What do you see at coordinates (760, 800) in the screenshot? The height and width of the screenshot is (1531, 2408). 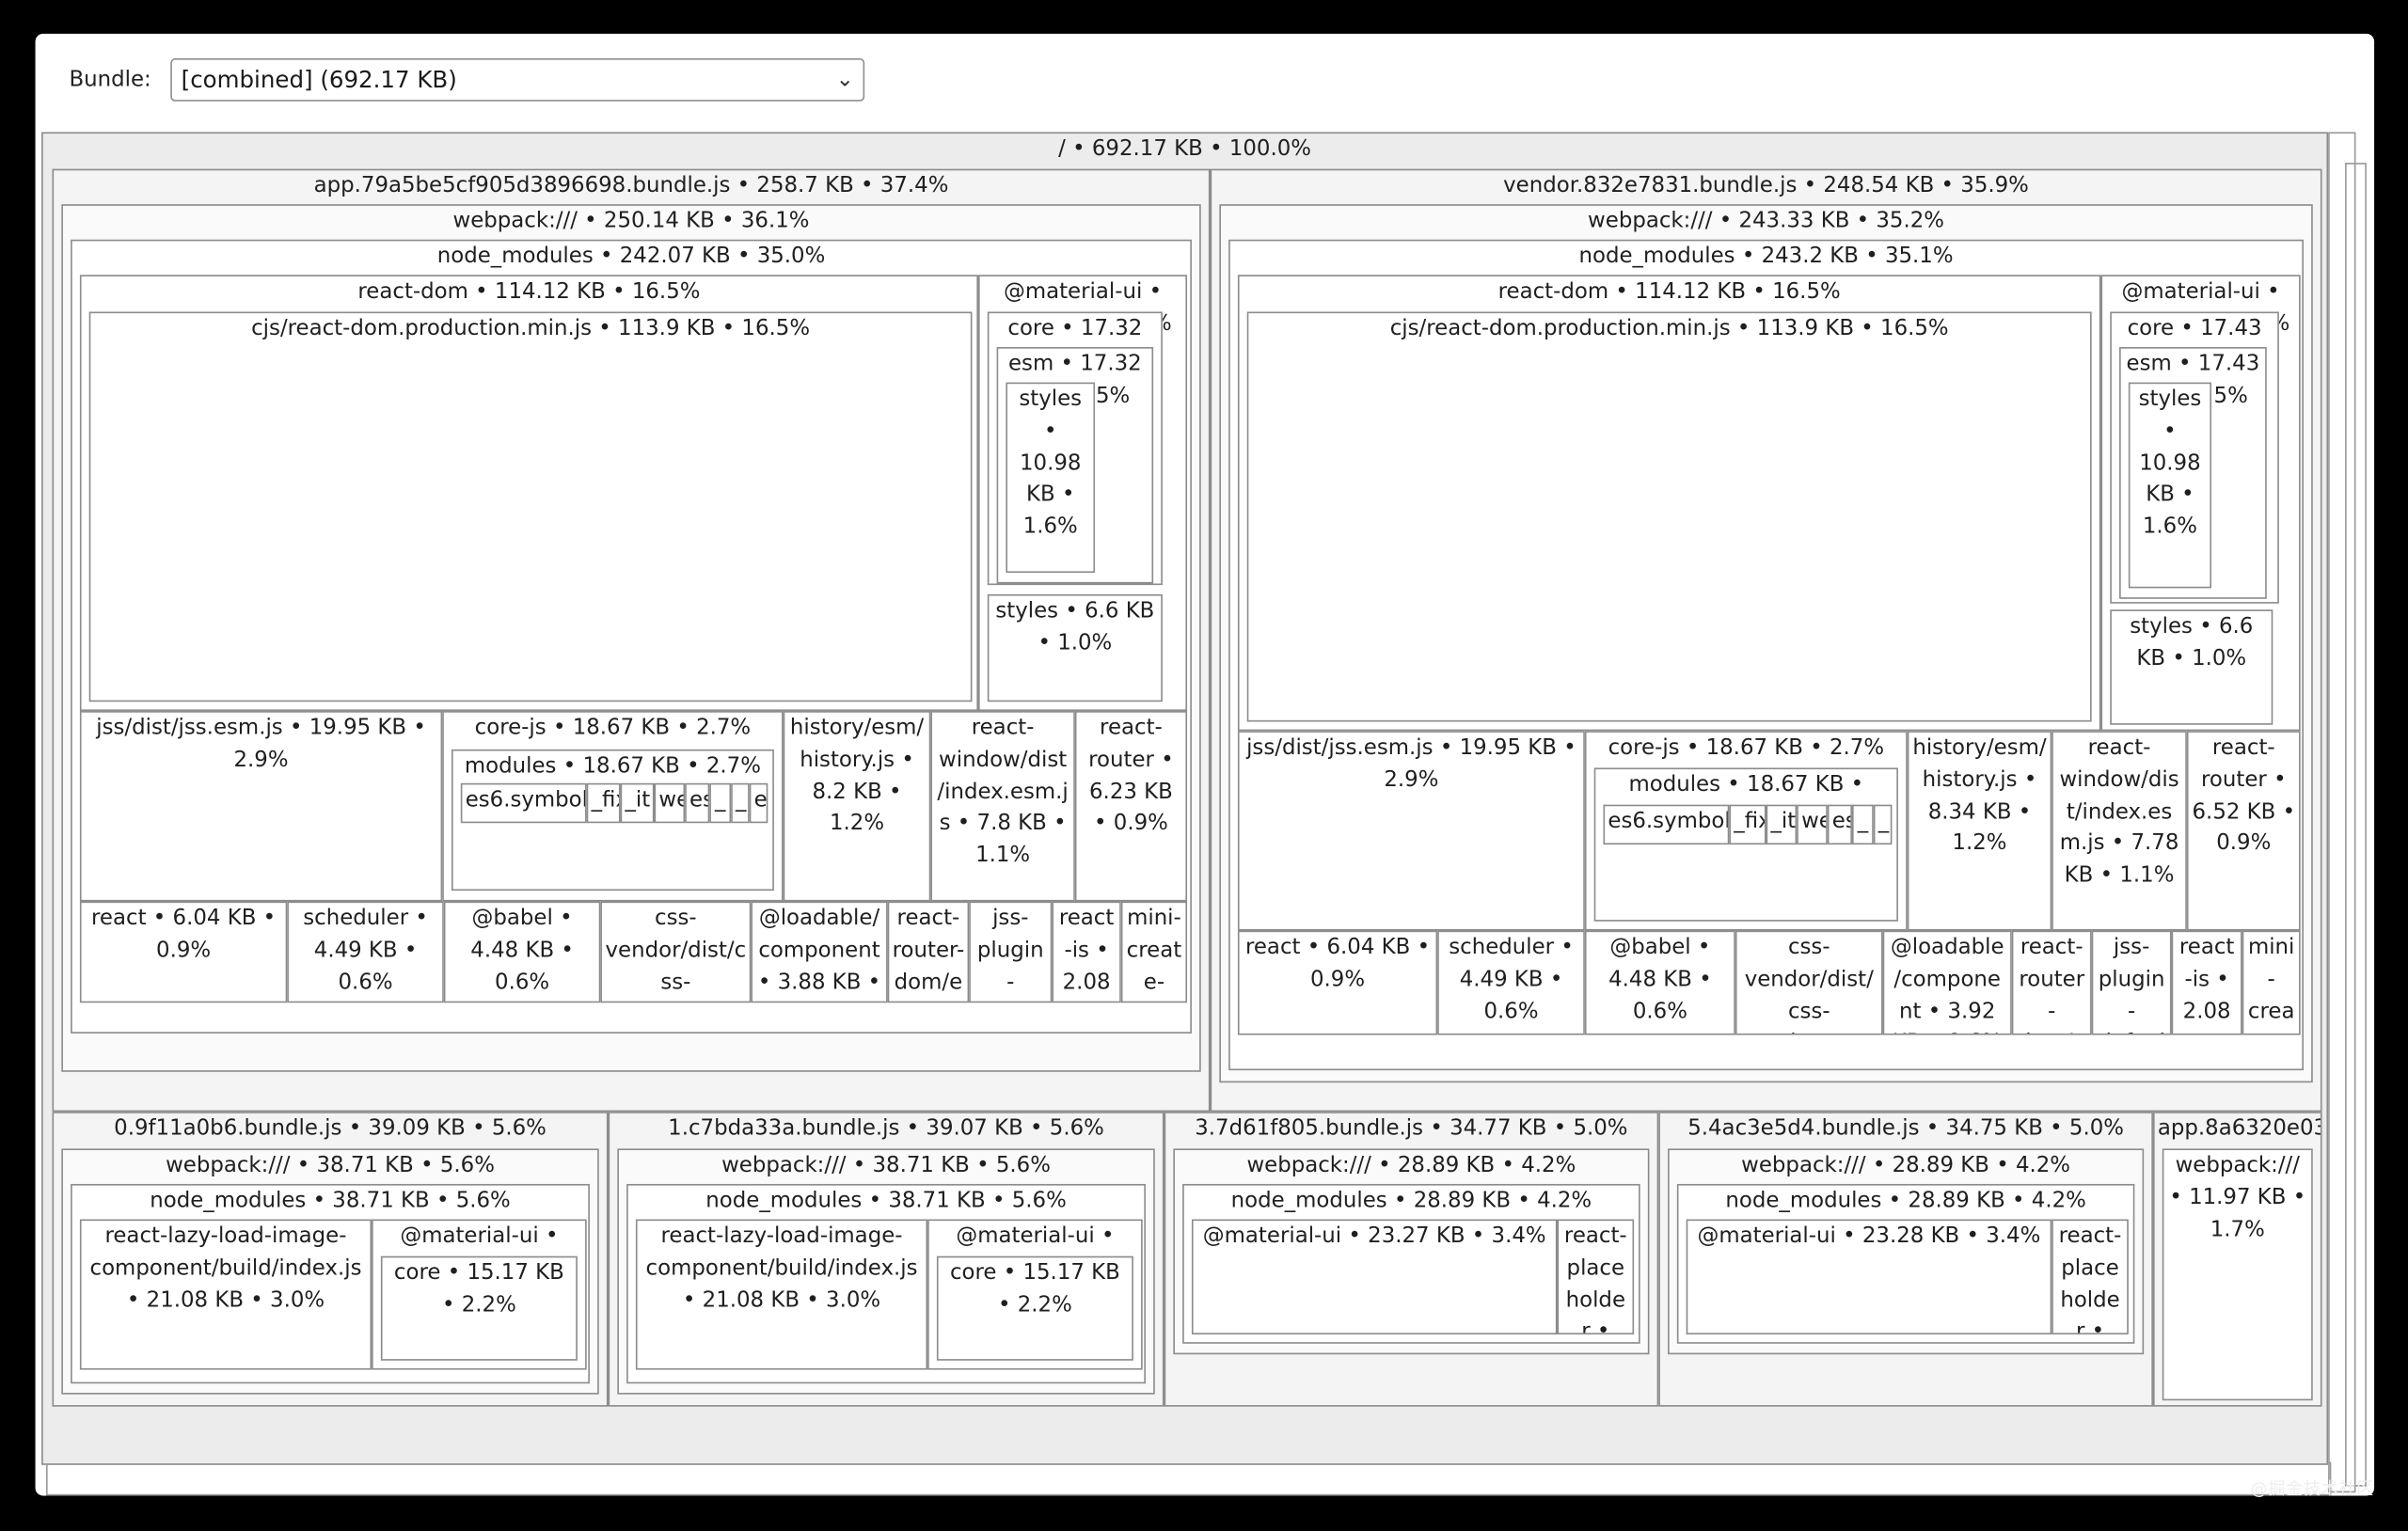 I see `tile-label: e` at bounding box center [760, 800].